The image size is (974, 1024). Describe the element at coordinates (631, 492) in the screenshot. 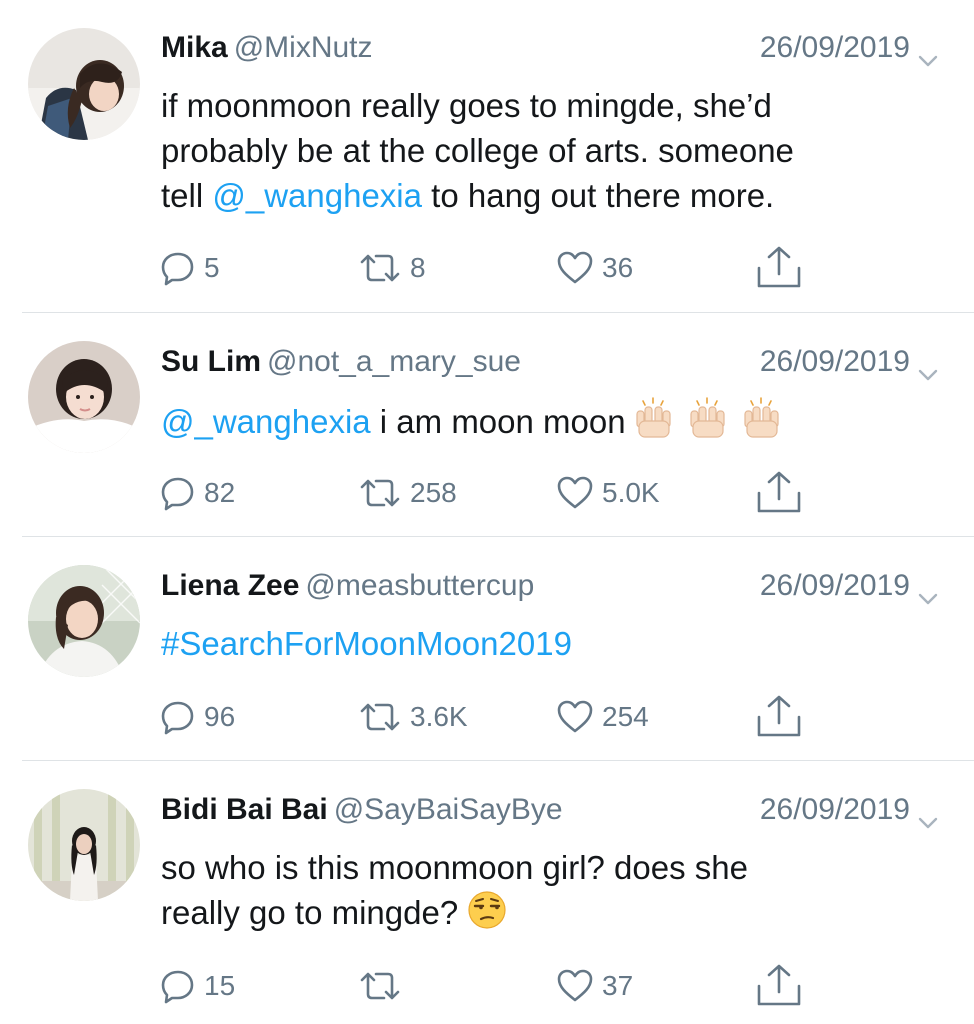

I see `like-count: 5.0K` at that location.